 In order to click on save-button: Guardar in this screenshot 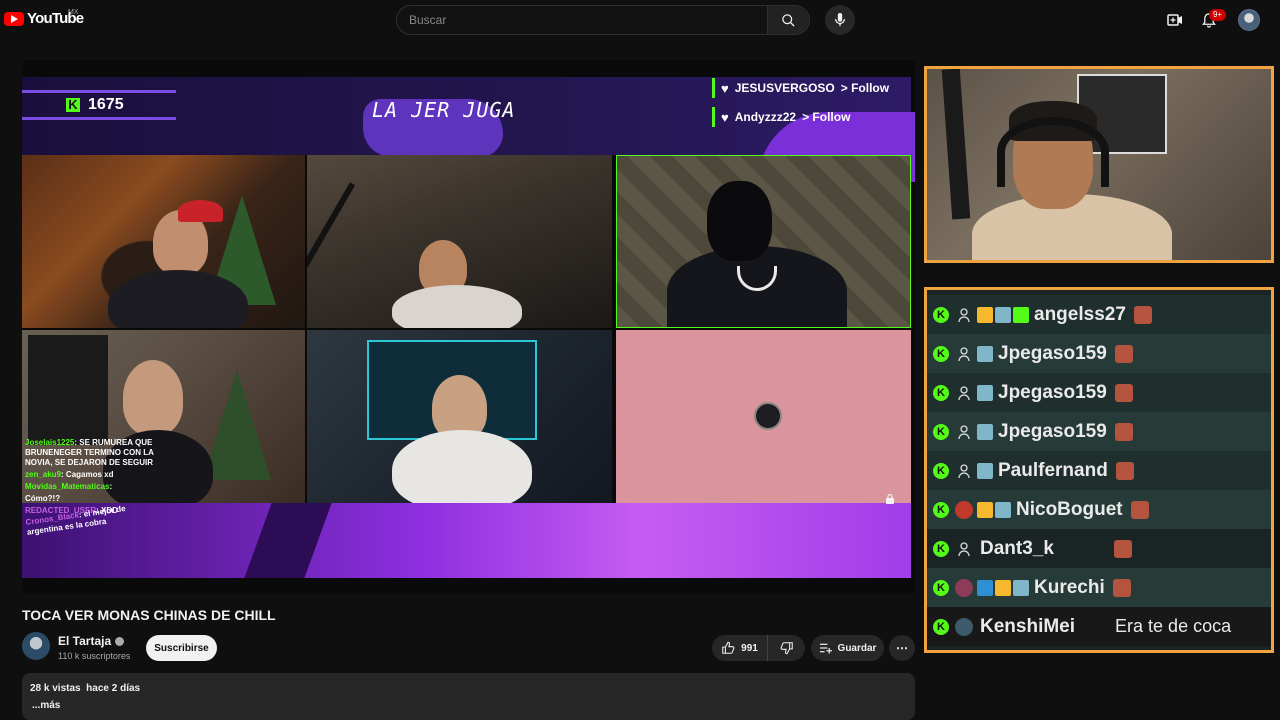, I will do `click(847, 648)`.